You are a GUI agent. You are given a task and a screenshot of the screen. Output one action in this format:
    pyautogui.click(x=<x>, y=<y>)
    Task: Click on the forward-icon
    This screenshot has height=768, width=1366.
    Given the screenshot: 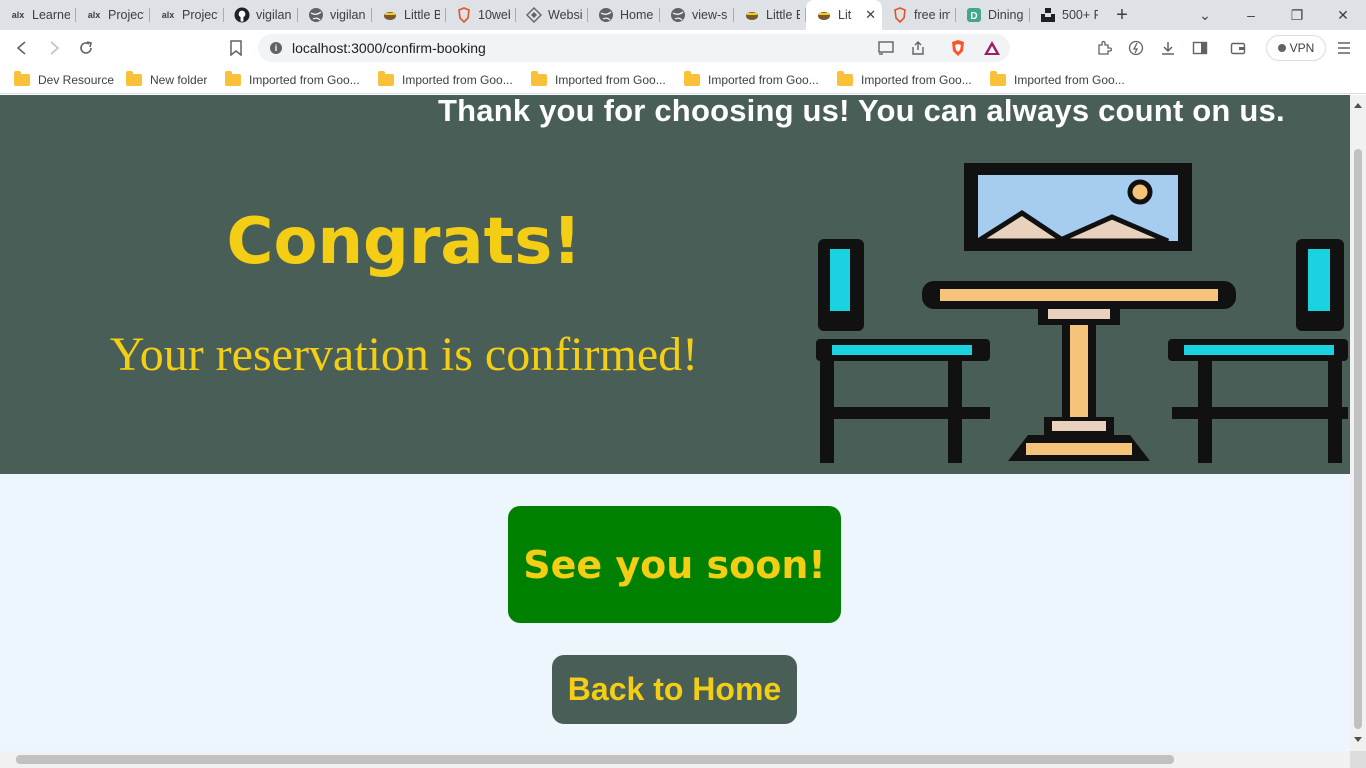 What is the action you would take?
    pyautogui.click(x=54, y=48)
    